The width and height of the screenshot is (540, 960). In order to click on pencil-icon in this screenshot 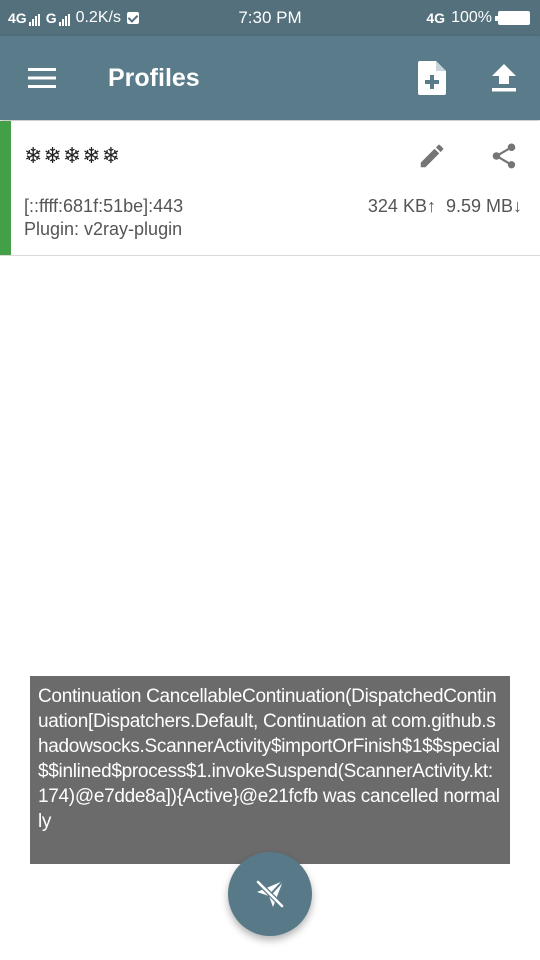, I will do `click(432, 156)`.